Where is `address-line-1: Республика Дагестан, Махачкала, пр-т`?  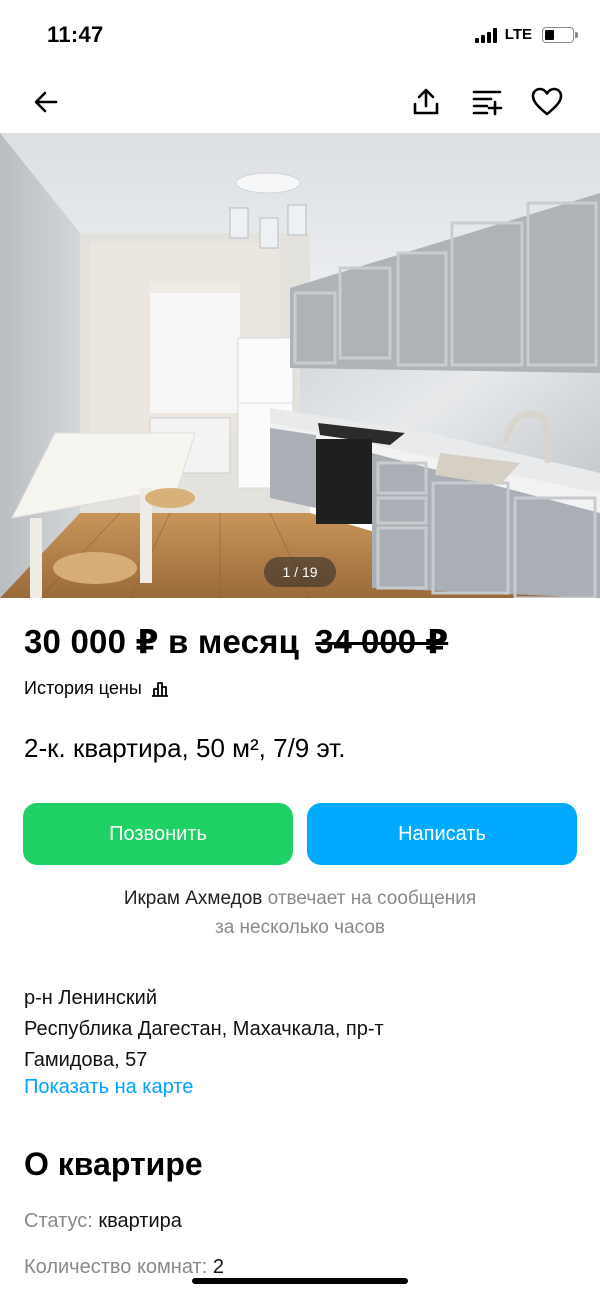
address-line-1: Республика Дагестан, Махачкала, пр-т is located at coordinates (204, 1029).